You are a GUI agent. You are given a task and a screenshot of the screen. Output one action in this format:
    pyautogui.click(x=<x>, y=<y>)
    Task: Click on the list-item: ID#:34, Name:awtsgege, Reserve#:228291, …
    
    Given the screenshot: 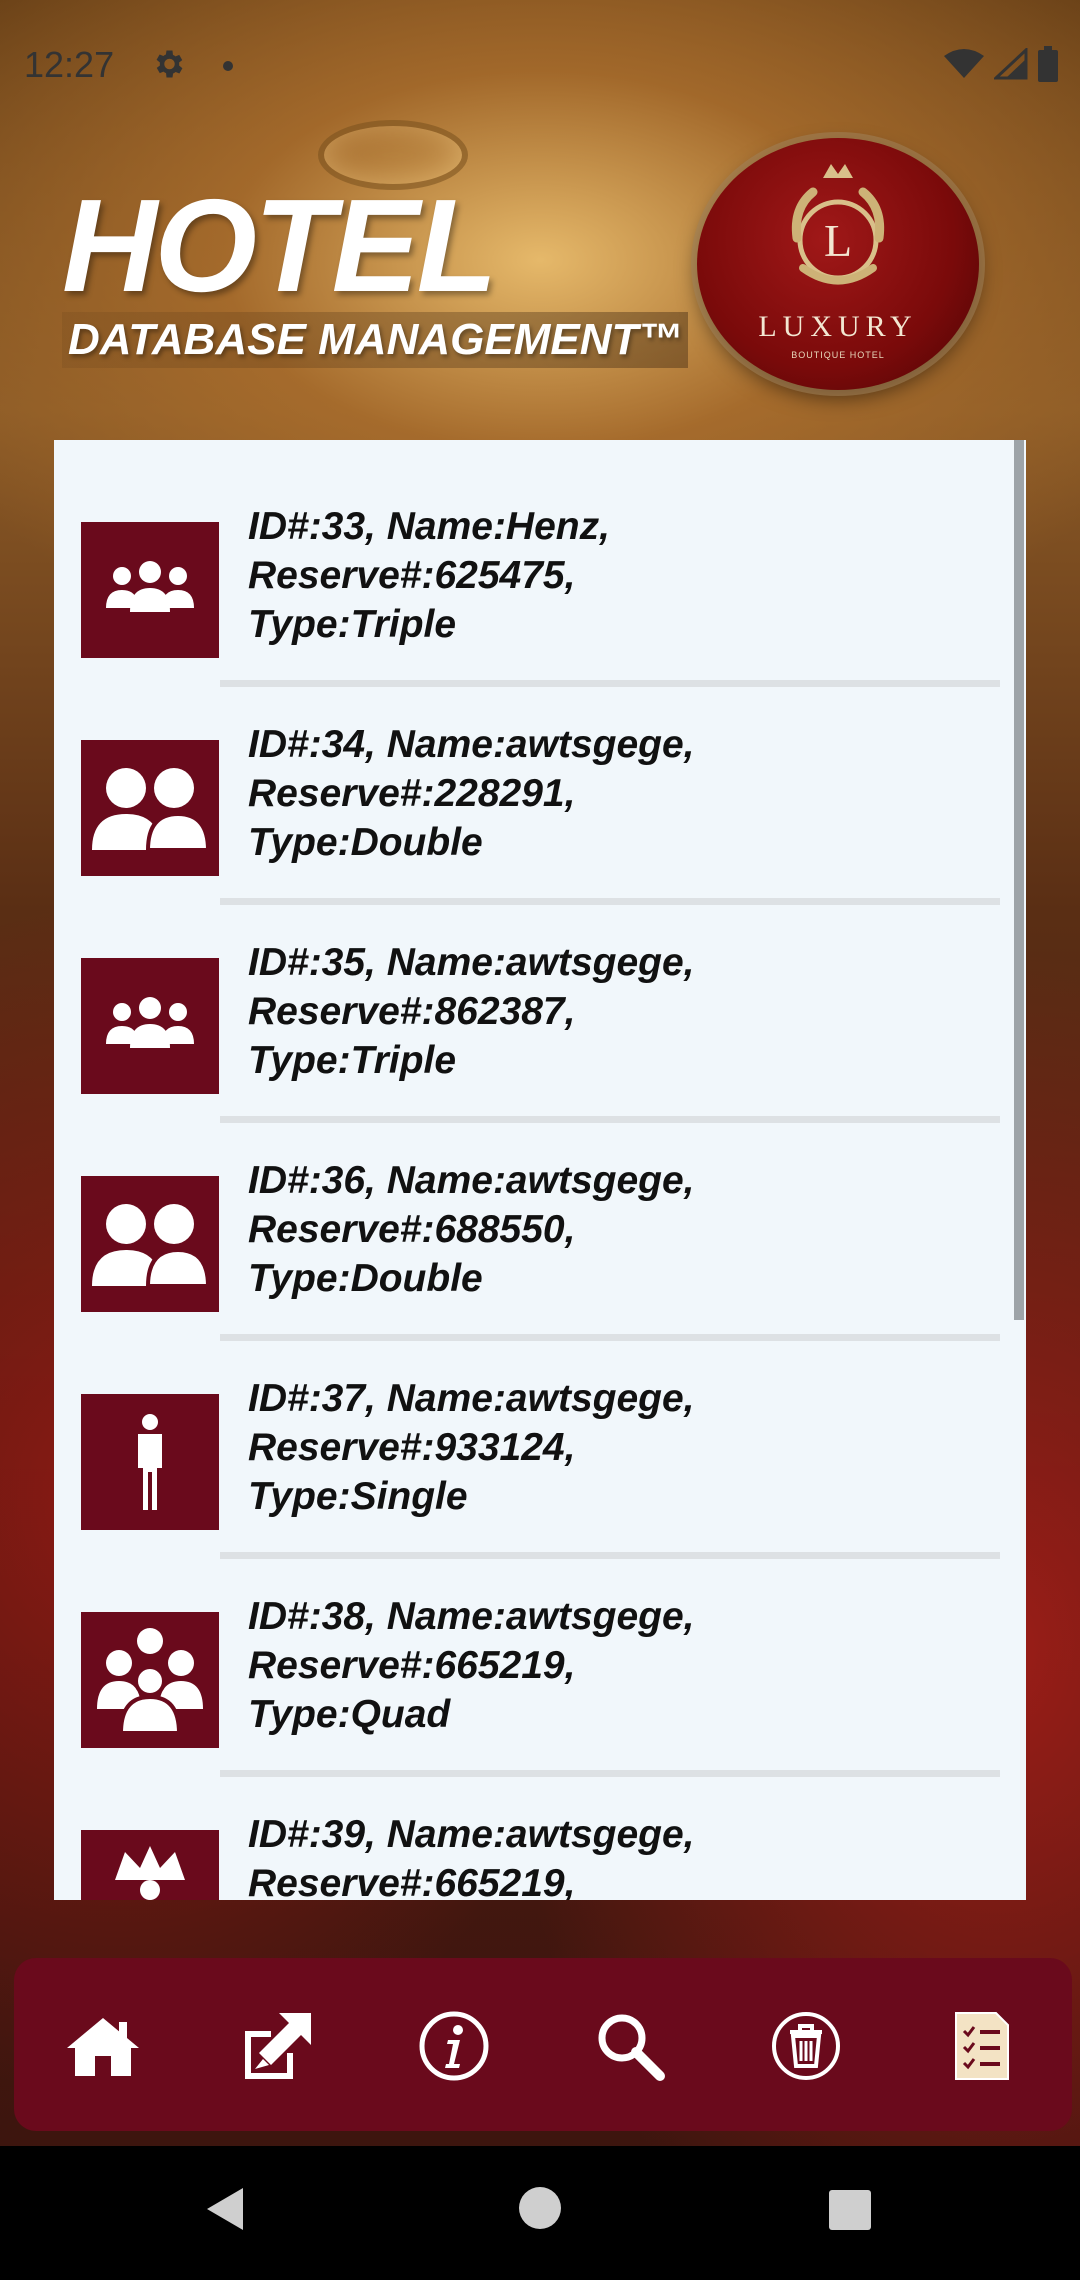 What is the action you would take?
    pyautogui.click(x=540, y=781)
    